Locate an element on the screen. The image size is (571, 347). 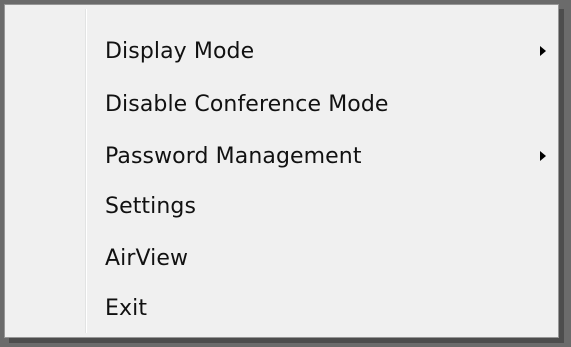
menu-item-label: Disable Conference Mode is located at coordinates (247, 104).